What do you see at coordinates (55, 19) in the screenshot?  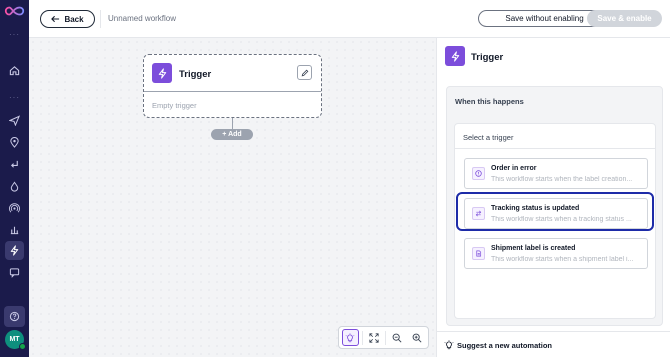 I see `arrow-left-icon` at bounding box center [55, 19].